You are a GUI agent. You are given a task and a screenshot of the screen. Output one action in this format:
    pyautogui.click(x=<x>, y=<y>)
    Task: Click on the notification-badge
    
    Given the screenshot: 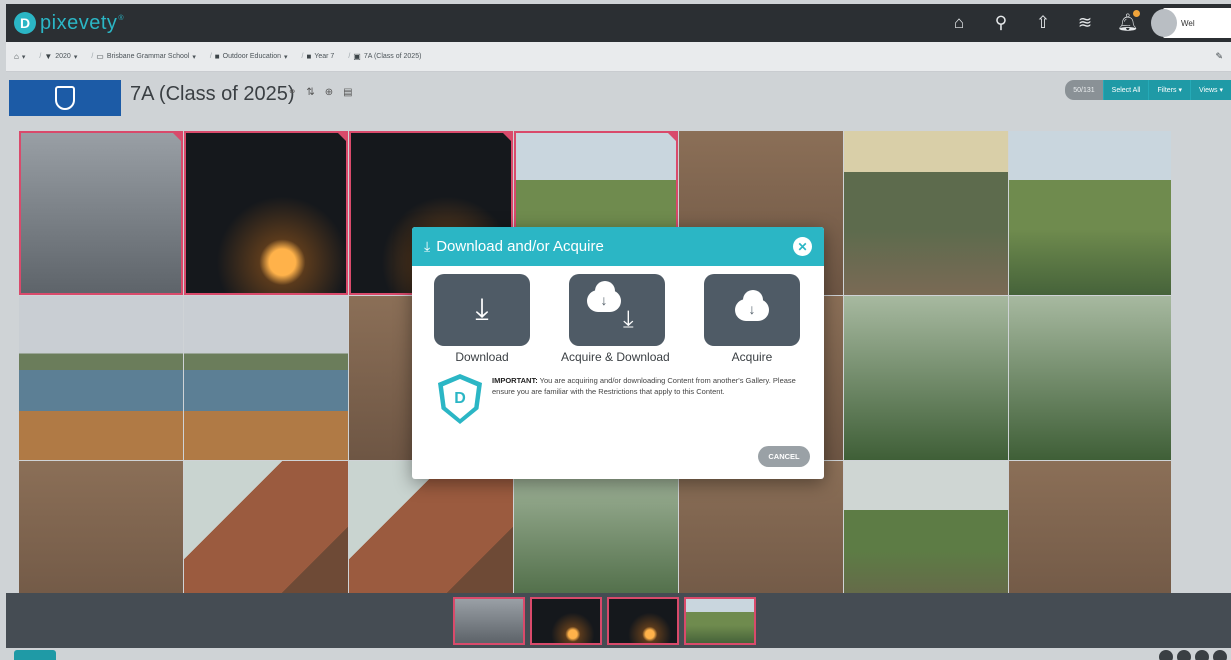 What is the action you would take?
    pyautogui.click(x=1136, y=13)
    